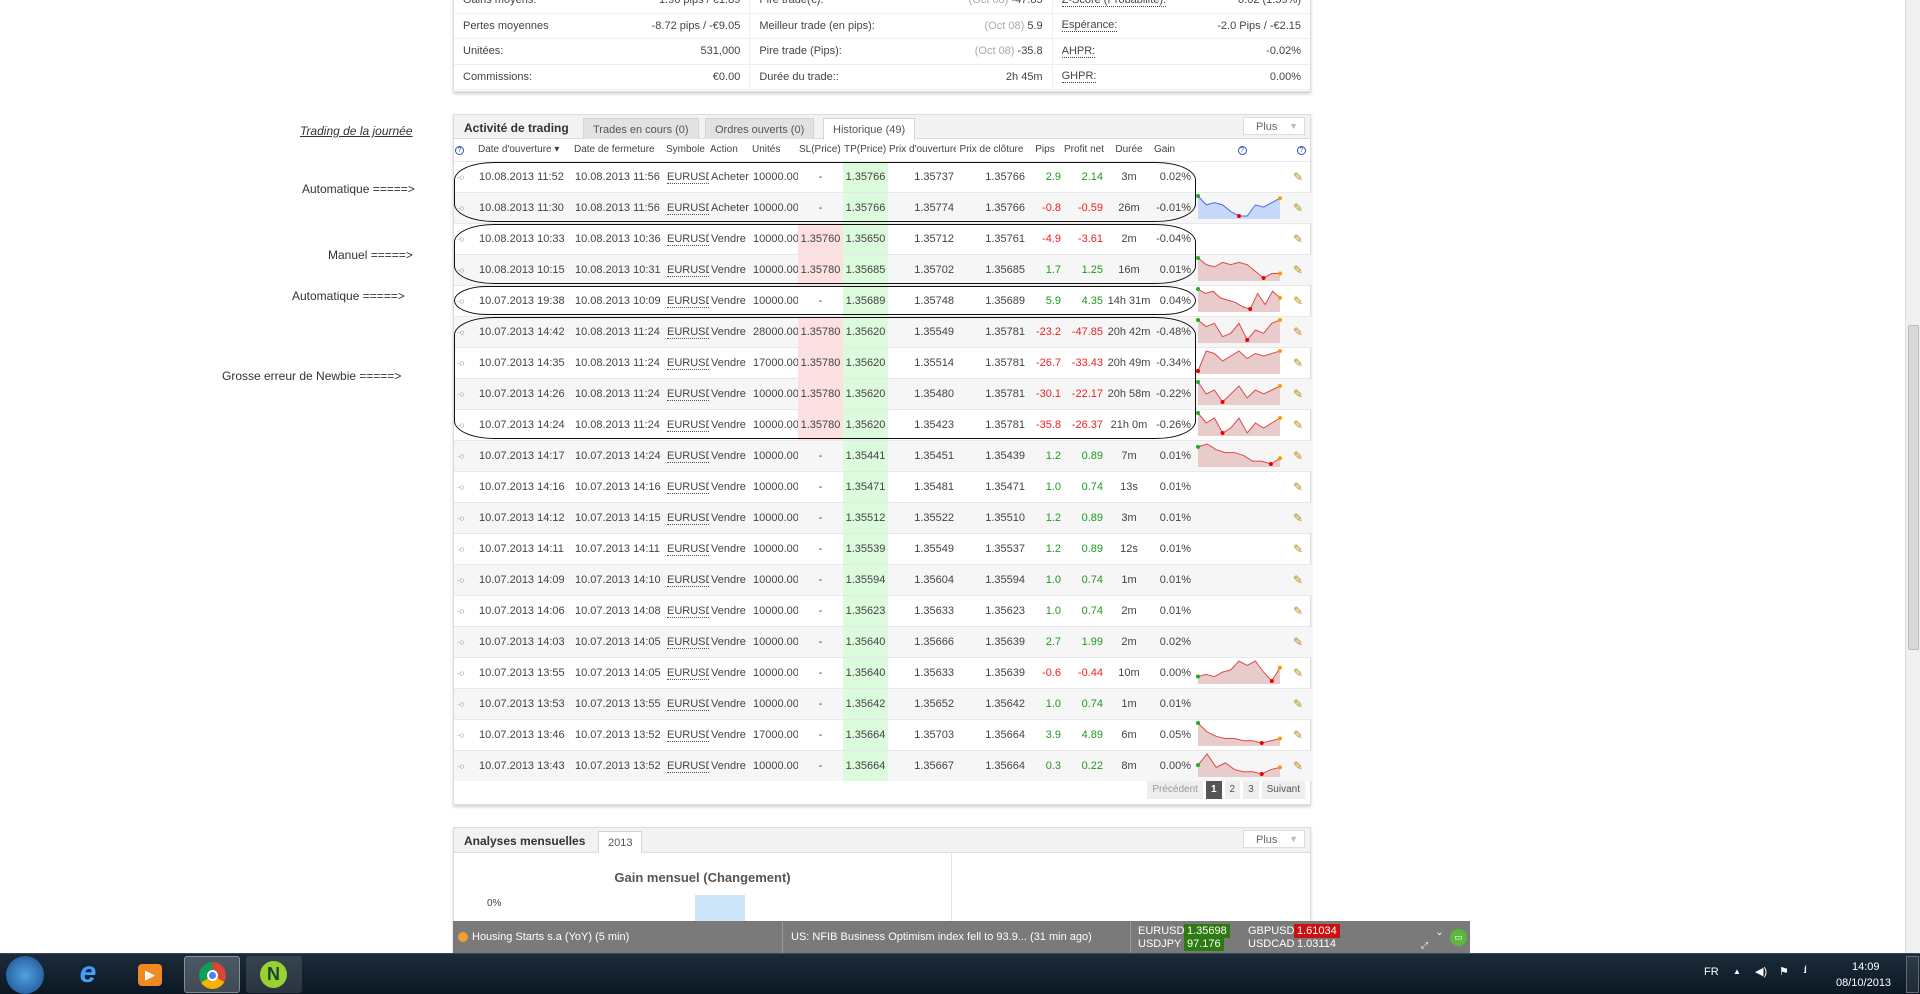  I want to click on prev-page-button: Précédent, so click(1175, 790).